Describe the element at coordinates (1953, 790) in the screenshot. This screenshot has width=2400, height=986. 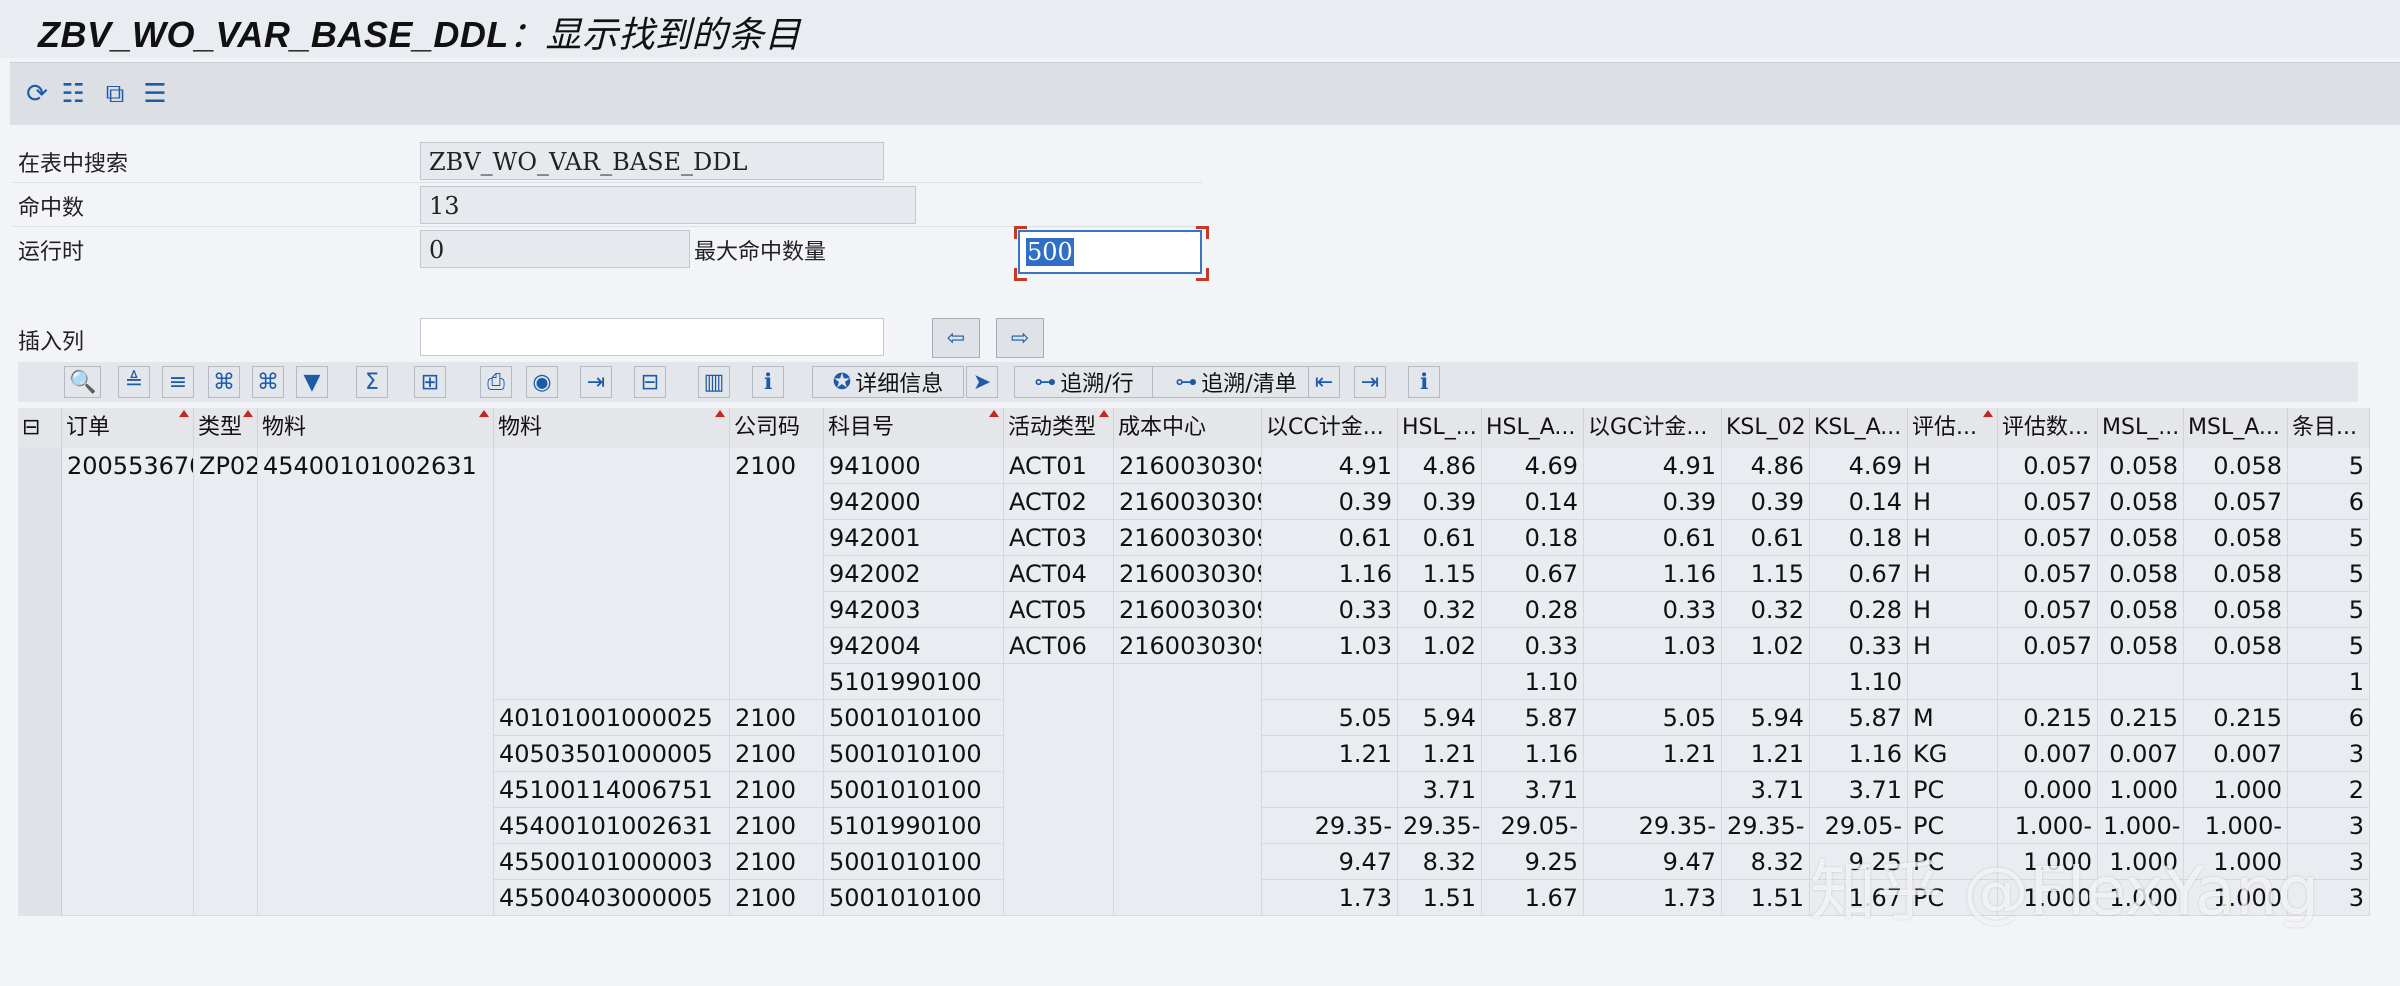
I see `table-cell: PC` at that location.